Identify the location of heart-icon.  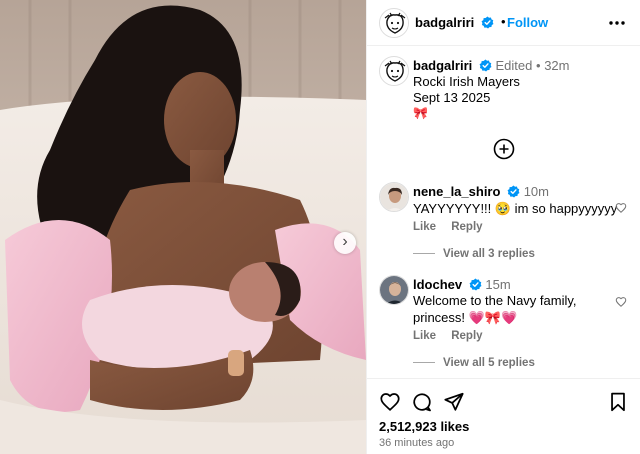
(390, 402).